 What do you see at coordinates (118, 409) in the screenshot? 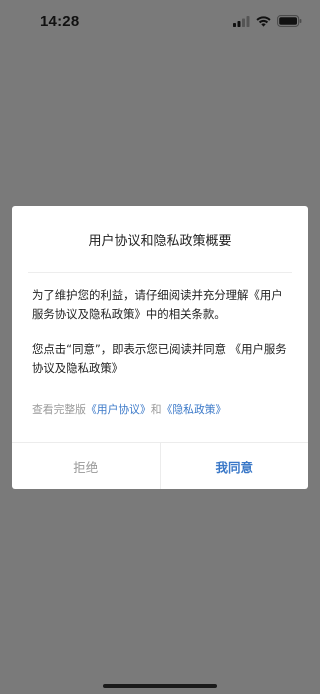
I see `user-agreement-link: 《用户协议》` at bounding box center [118, 409].